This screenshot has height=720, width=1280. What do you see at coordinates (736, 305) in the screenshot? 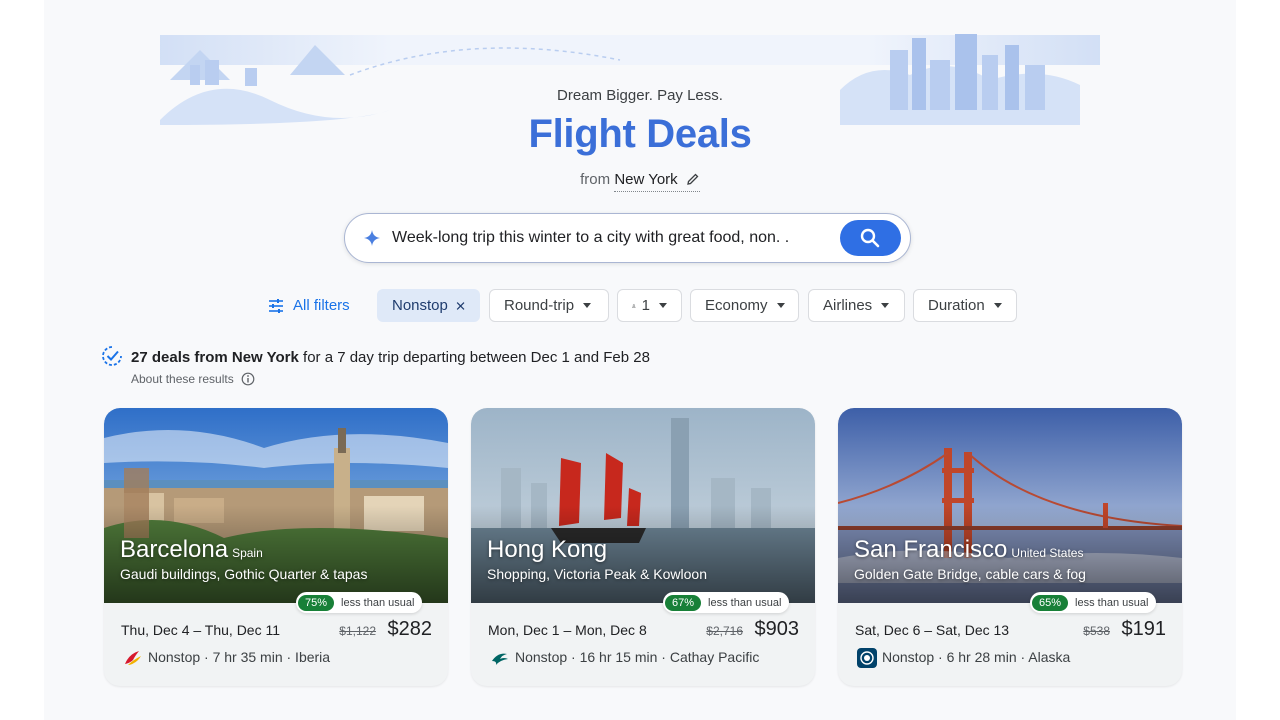
I see `cabin-class-label: Economy` at bounding box center [736, 305].